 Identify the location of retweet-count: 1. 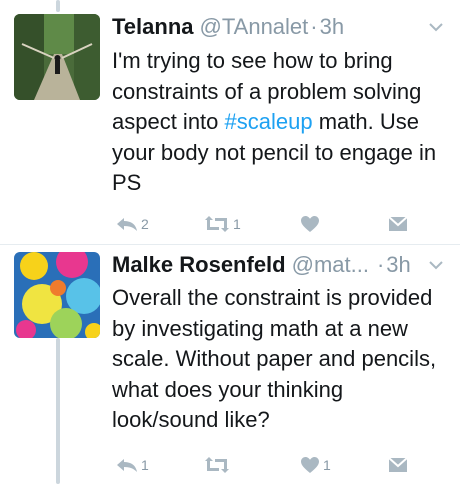
(237, 224).